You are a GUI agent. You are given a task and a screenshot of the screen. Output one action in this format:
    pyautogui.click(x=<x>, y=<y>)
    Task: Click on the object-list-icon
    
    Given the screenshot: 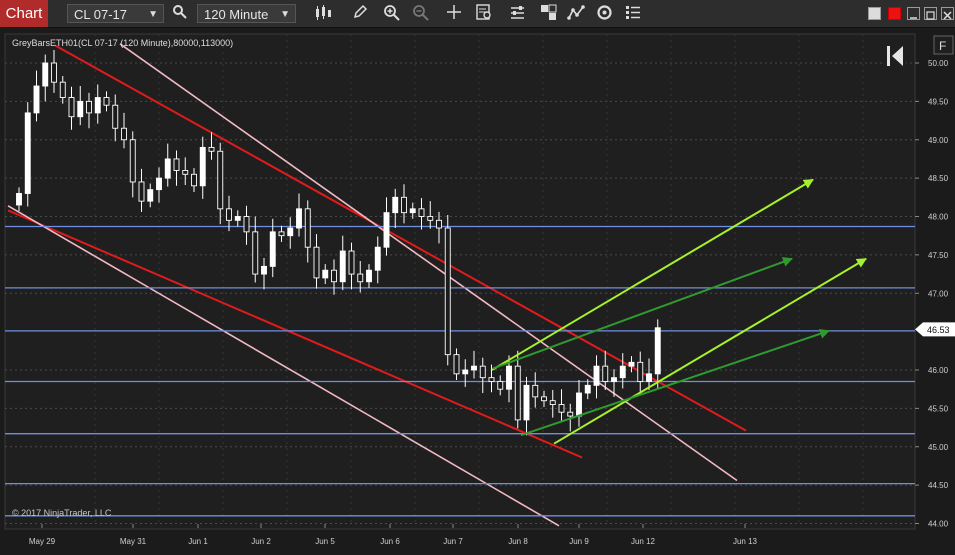 What is the action you would take?
    pyautogui.click(x=633, y=14)
    